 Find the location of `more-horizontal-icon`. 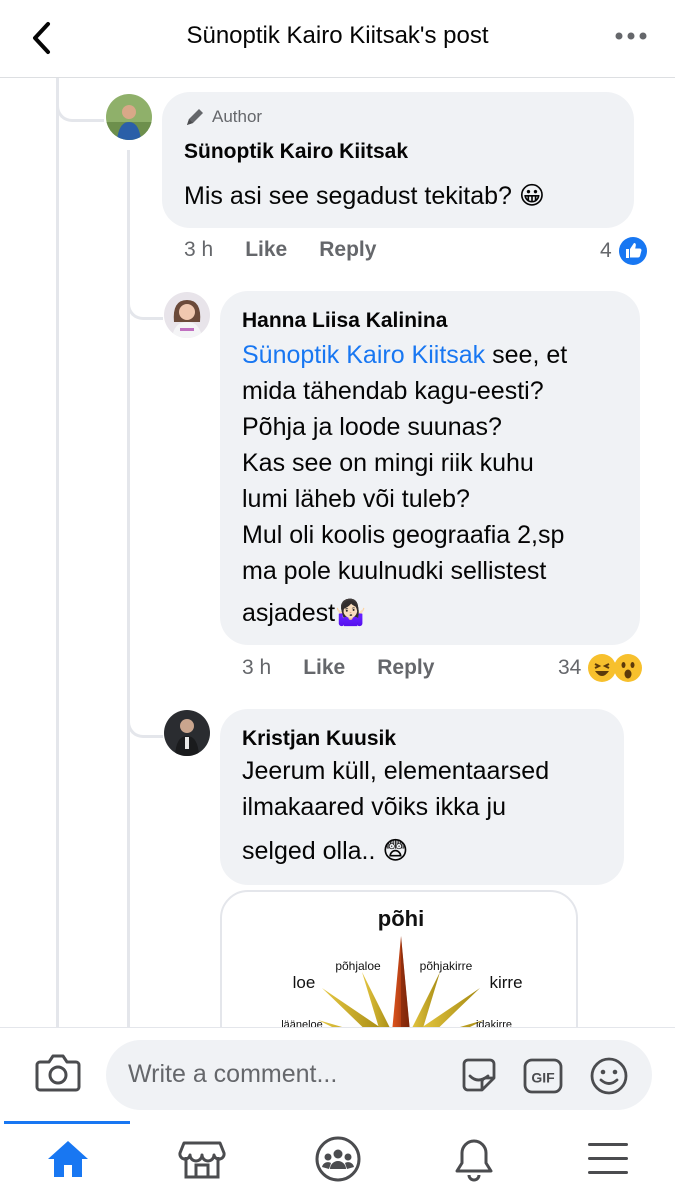

more-horizontal-icon is located at coordinates (631, 36).